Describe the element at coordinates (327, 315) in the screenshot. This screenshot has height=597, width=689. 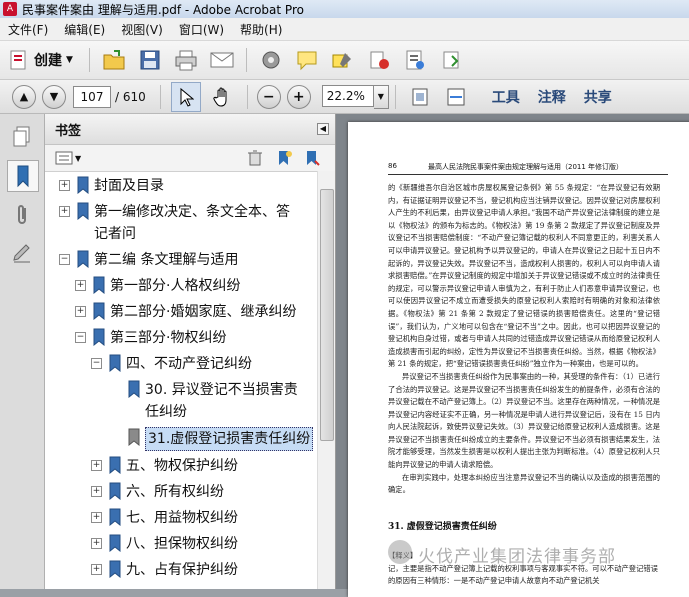
I see `scrollbar-thumb` at that location.